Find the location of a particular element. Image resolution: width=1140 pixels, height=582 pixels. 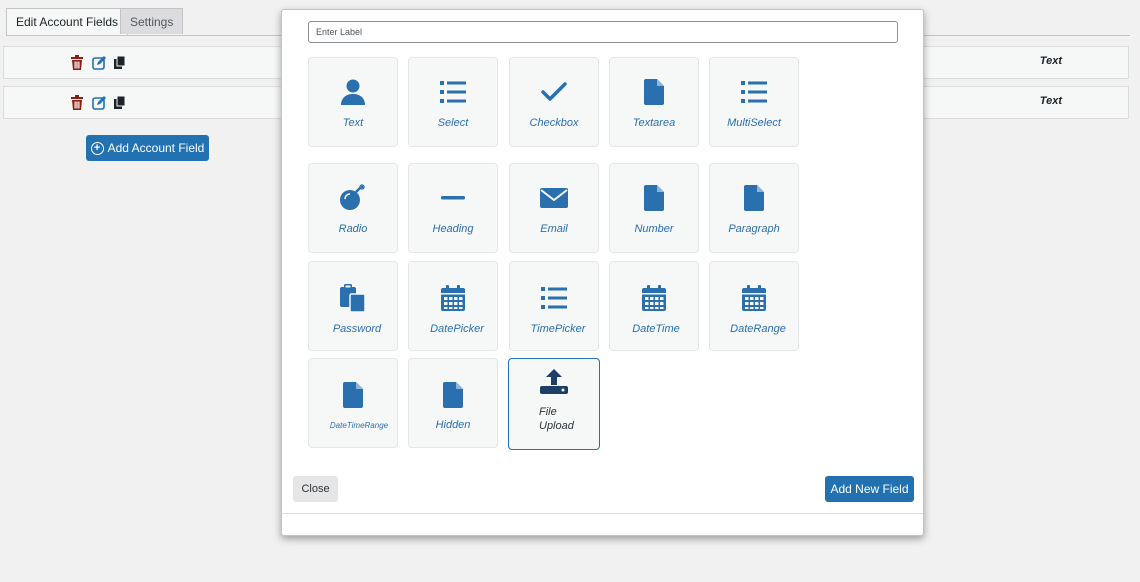

tile-label: File Upload is located at coordinates (556, 419).